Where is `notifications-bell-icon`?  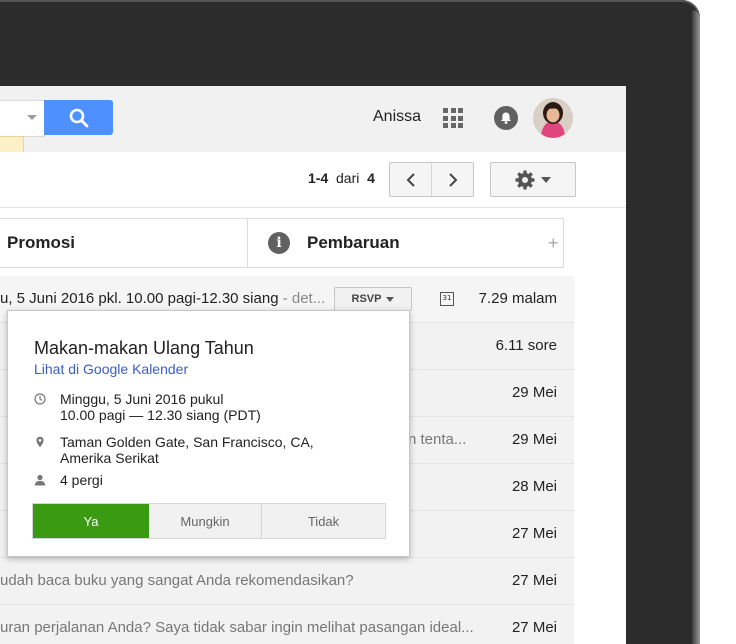 notifications-bell-icon is located at coordinates (506, 118).